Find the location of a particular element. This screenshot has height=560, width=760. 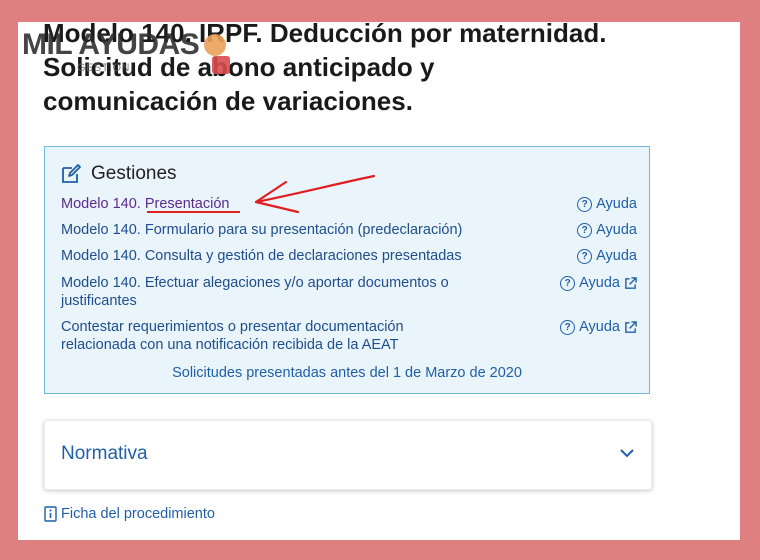

annotation-arrow-icon is located at coordinates (315, 194).